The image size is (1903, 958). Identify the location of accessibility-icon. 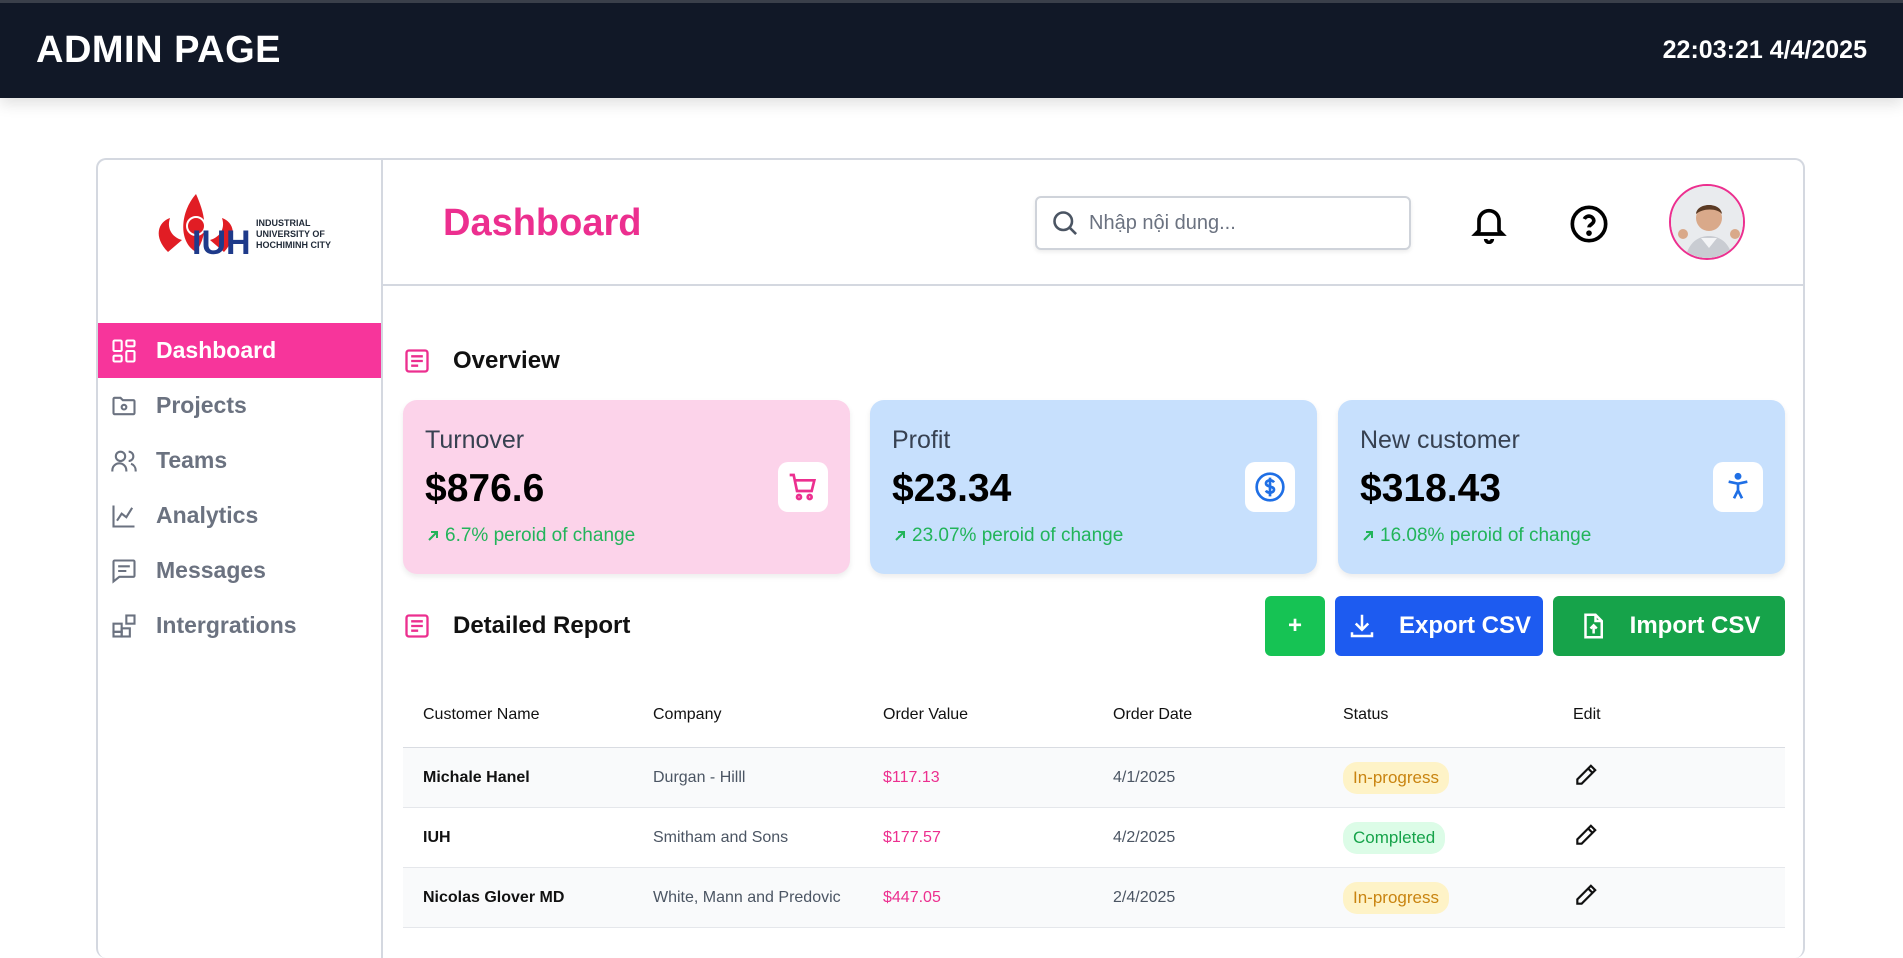
(1738, 485).